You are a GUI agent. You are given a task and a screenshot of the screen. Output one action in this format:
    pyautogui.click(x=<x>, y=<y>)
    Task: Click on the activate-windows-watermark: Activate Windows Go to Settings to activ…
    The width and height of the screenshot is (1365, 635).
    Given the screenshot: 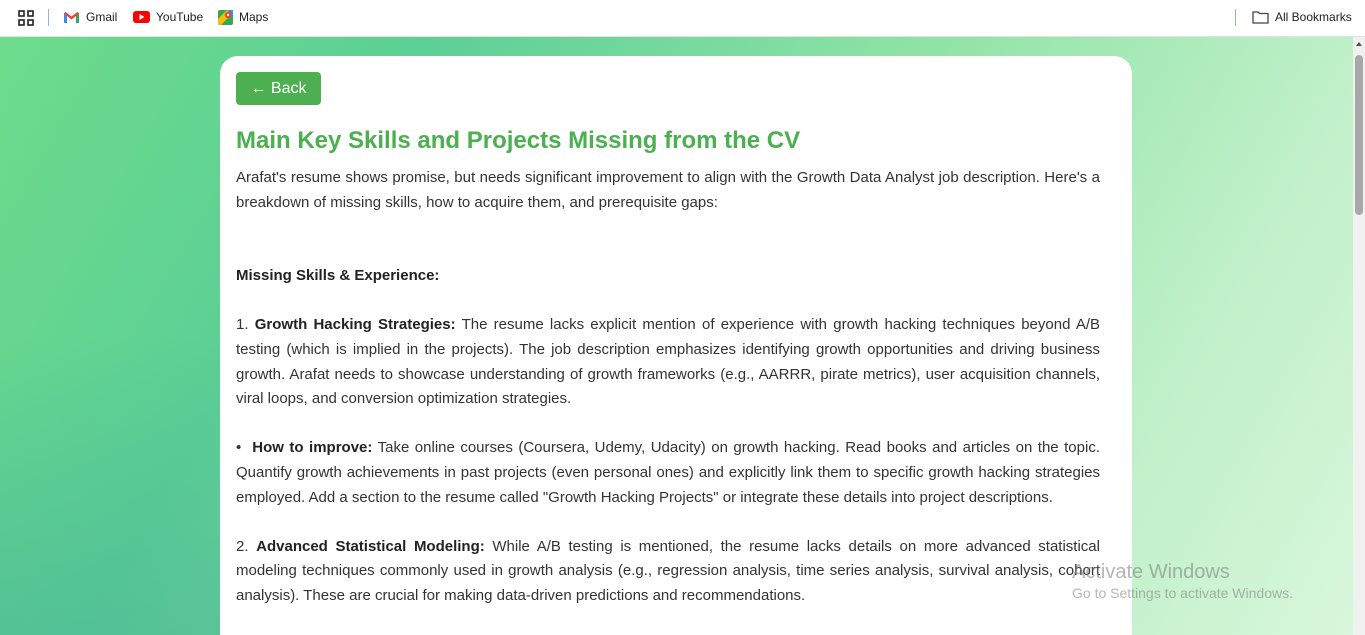 What is the action you would take?
    pyautogui.click(x=1182, y=581)
    